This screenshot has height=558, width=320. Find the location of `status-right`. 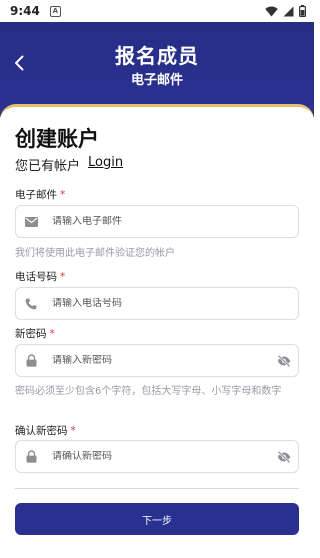

status-right is located at coordinates (285, 11).